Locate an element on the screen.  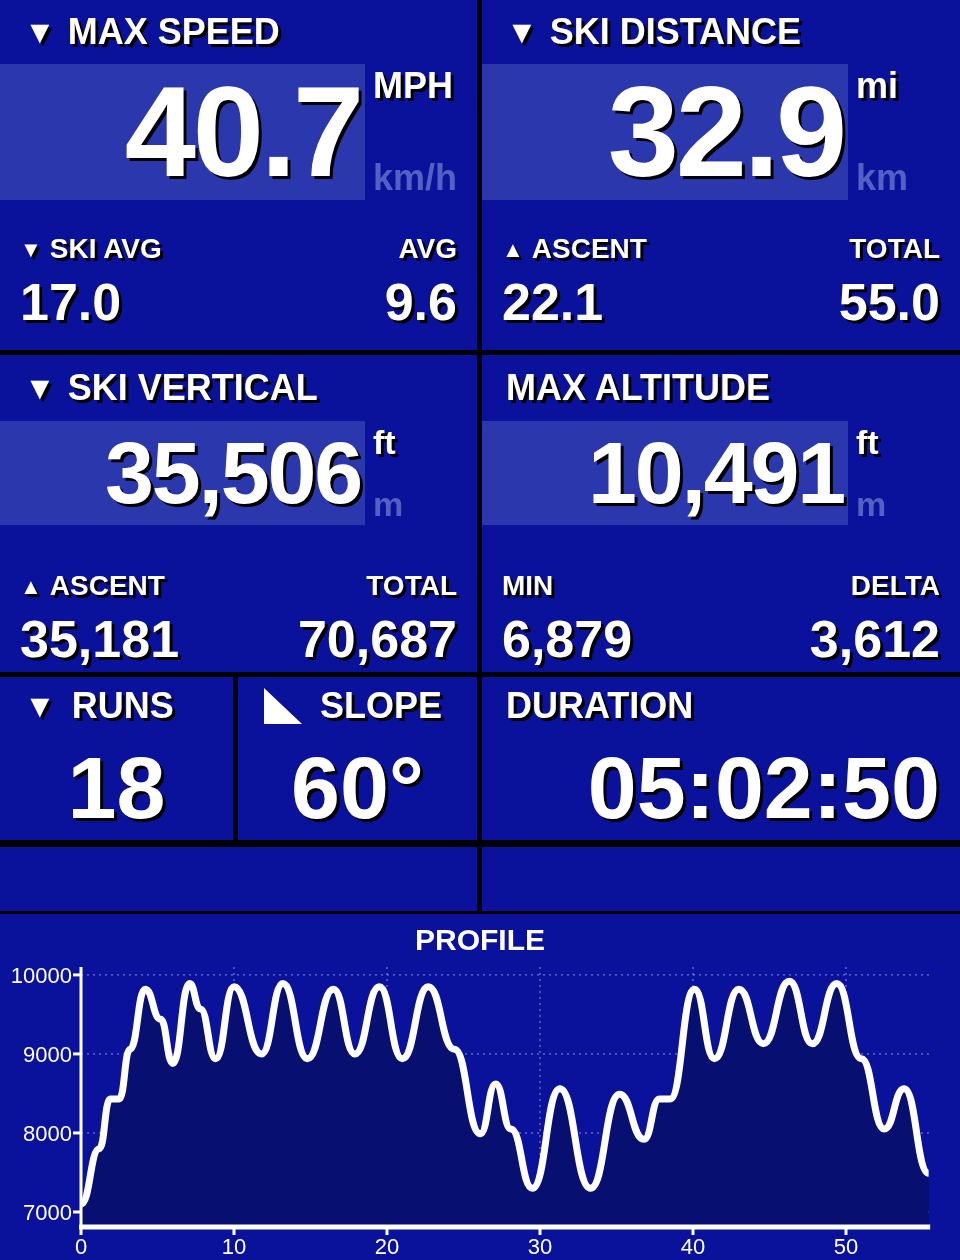
panel-title: SKI VERTICAL is located at coordinates (192, 388).